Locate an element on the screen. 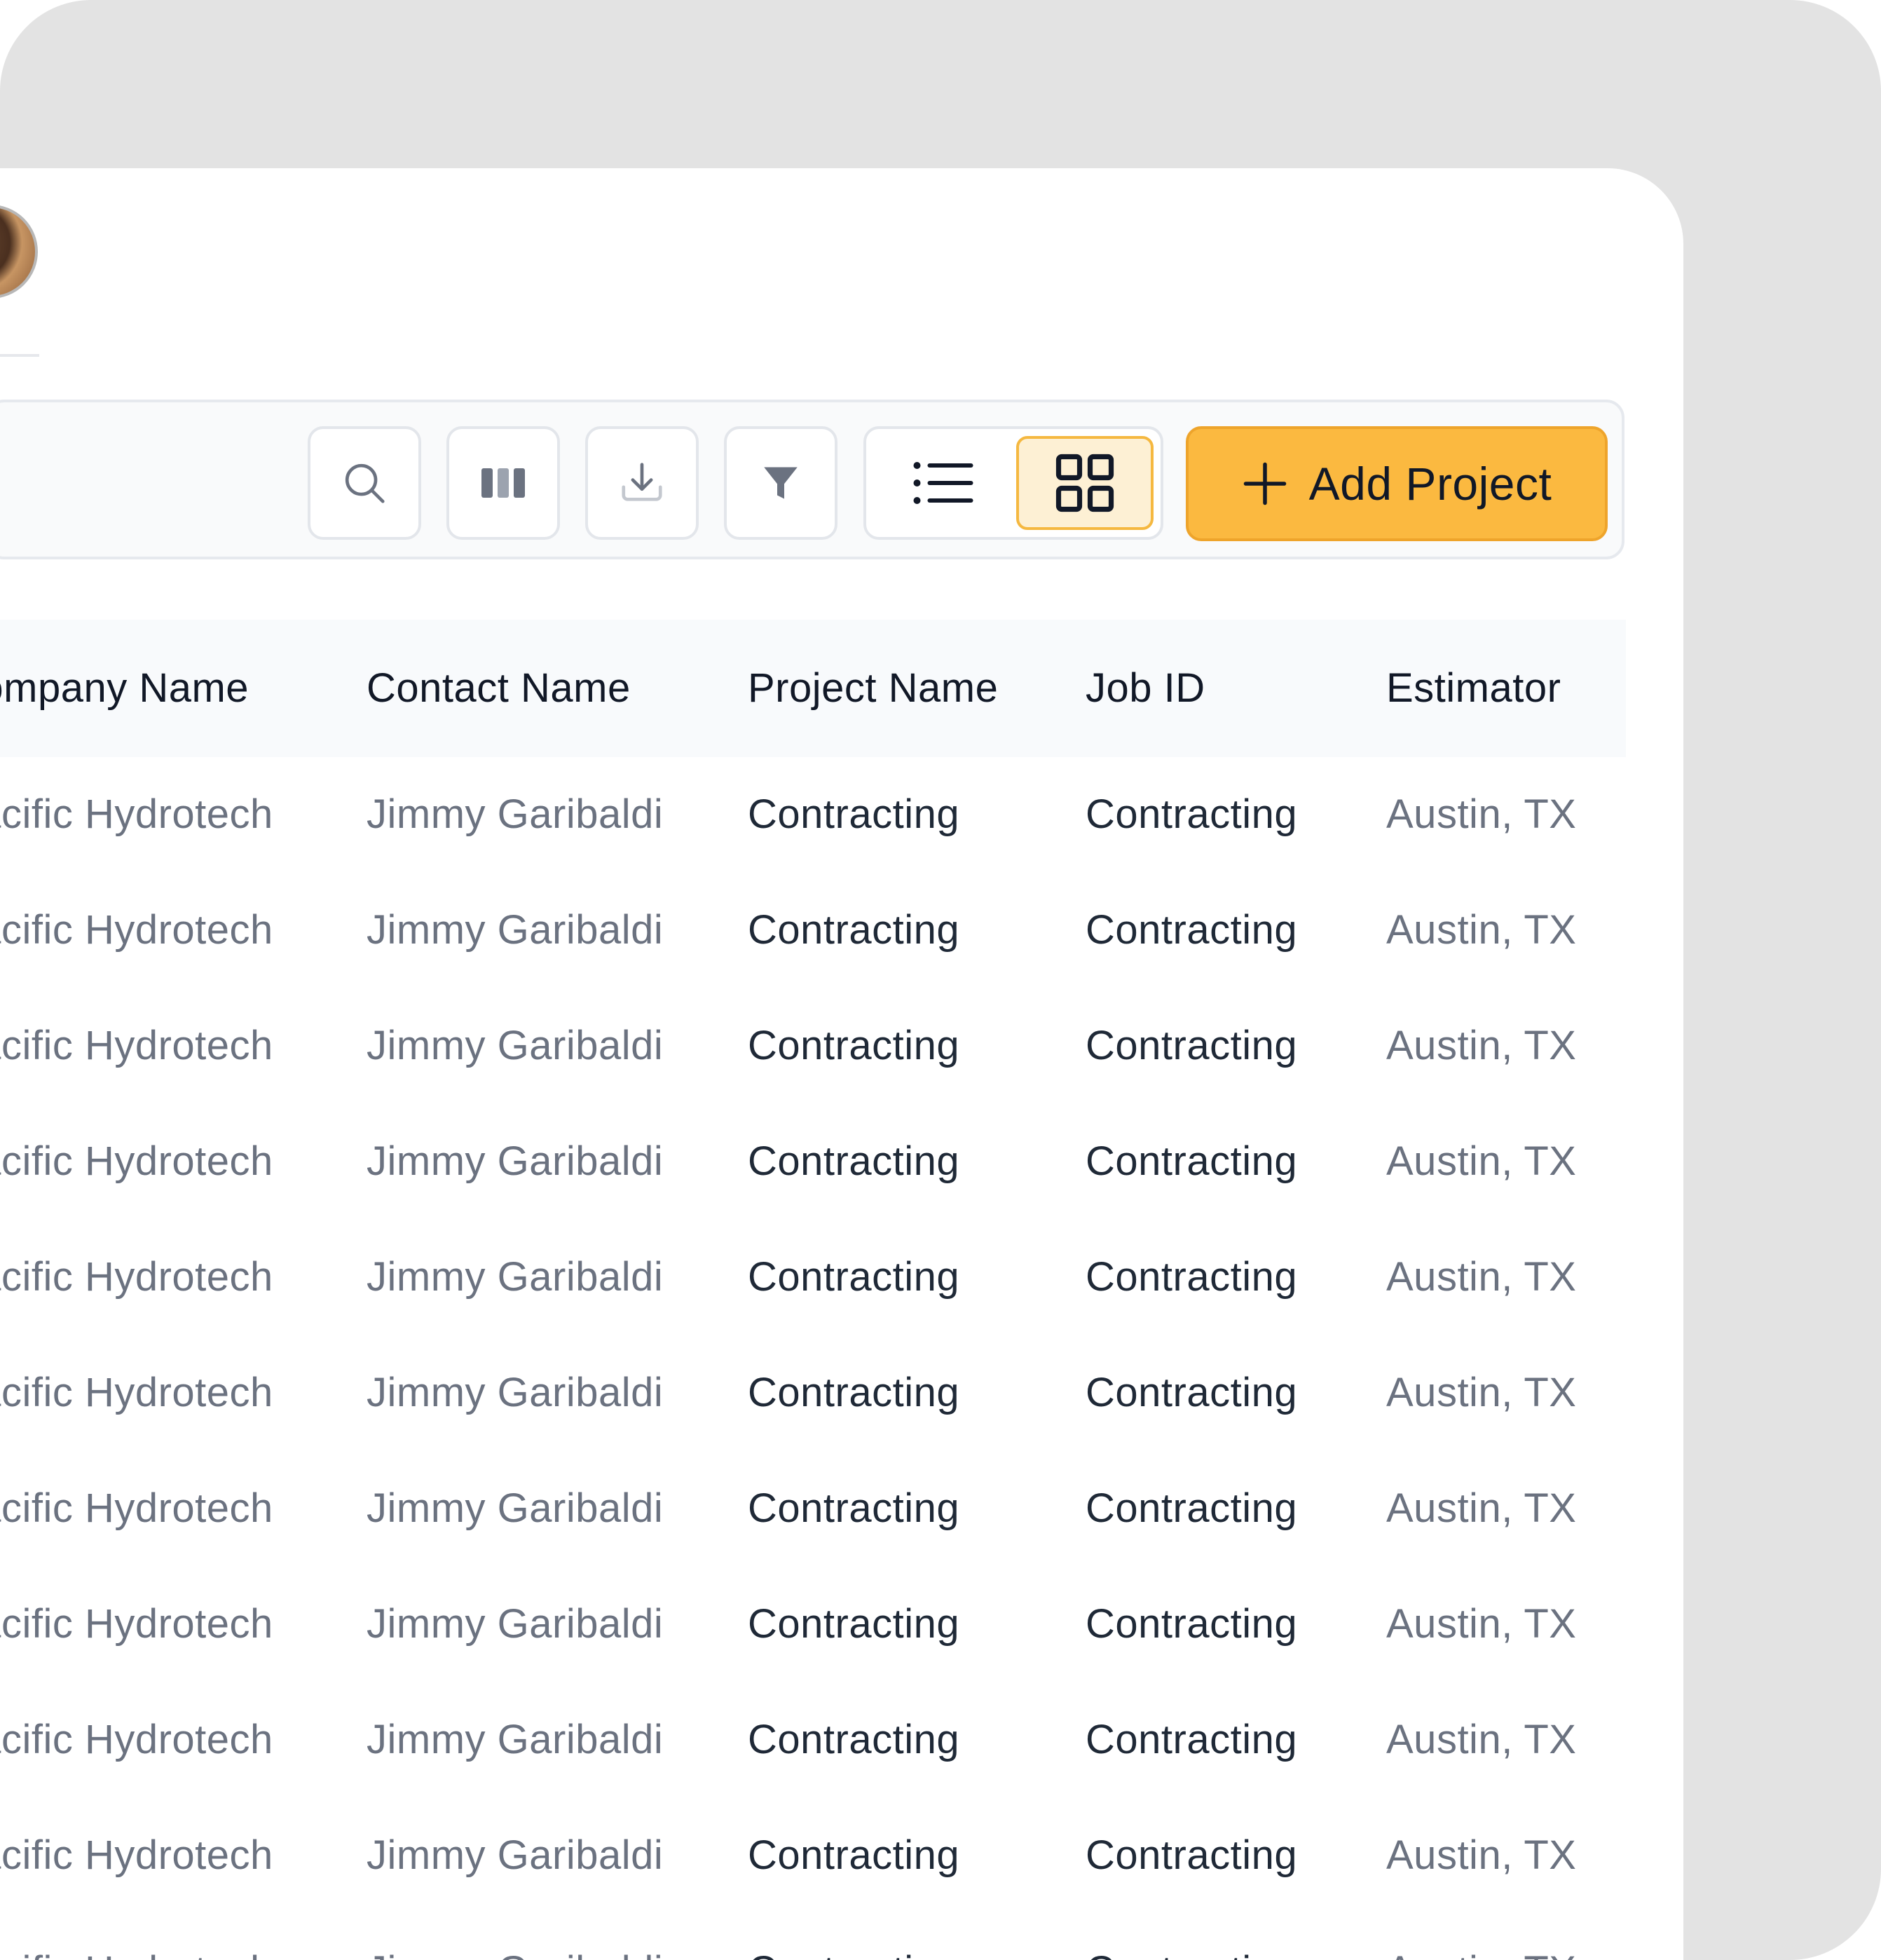 Image resolution: width=1881 pixels, height=1960 pixels. table-toolbar: Add Project is located at coordinates (812, 479).